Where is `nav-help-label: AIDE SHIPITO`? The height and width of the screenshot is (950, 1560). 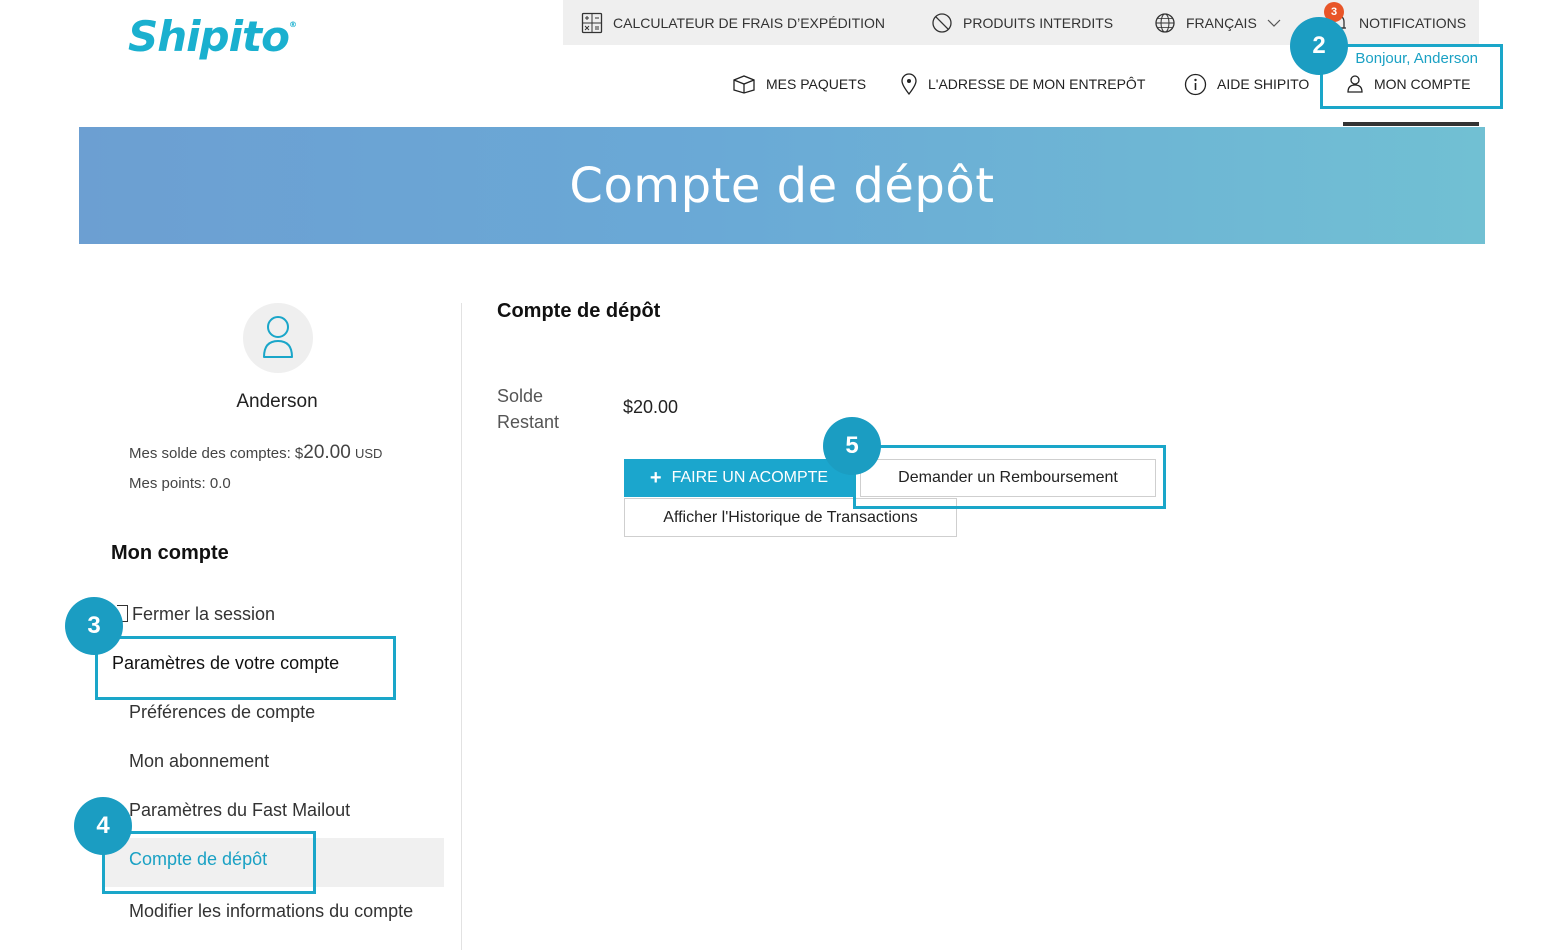
nav-help-label: AIDE SHIPITO is located at coordinates (1263, 84).